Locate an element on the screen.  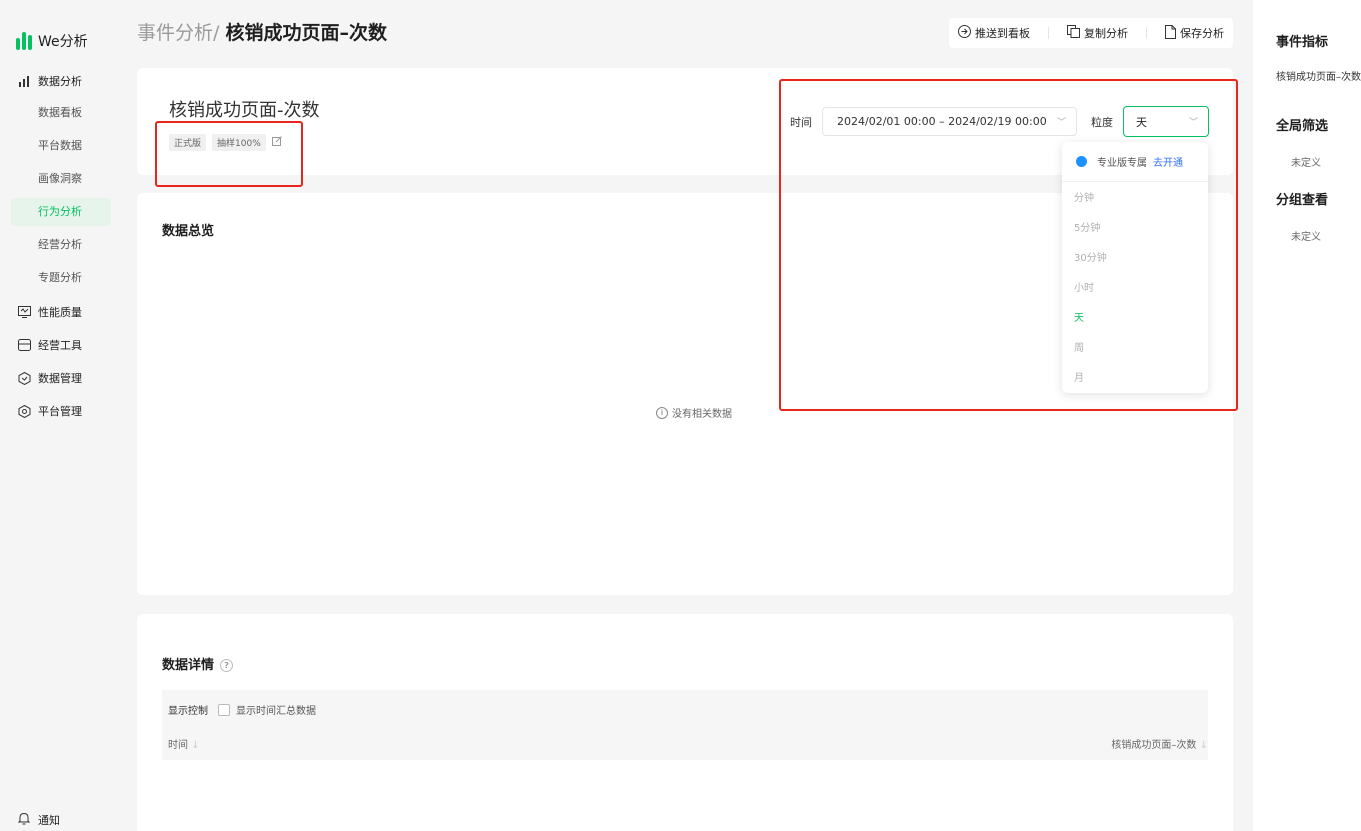
sidebar-item-portrait: 画像洞察 is located at coordinates (61, 179).